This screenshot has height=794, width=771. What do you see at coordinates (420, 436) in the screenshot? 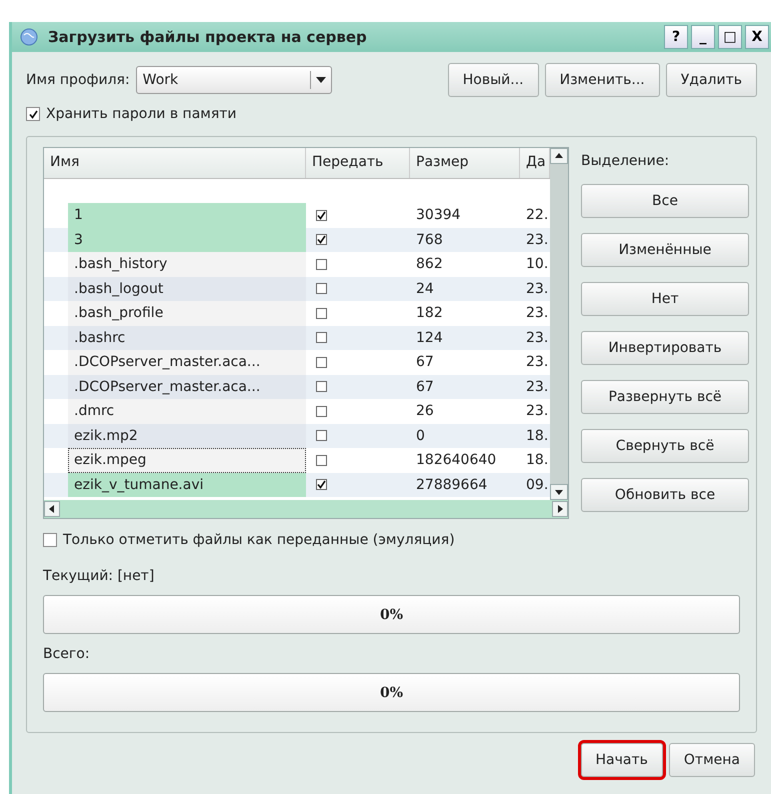
I see `size-cell-text: 0` at bounding box center [420, 436].